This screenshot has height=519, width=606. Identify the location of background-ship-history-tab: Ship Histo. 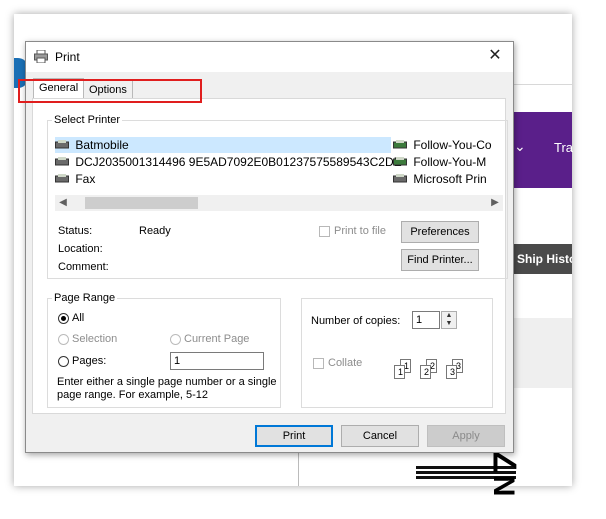
(542, 259).